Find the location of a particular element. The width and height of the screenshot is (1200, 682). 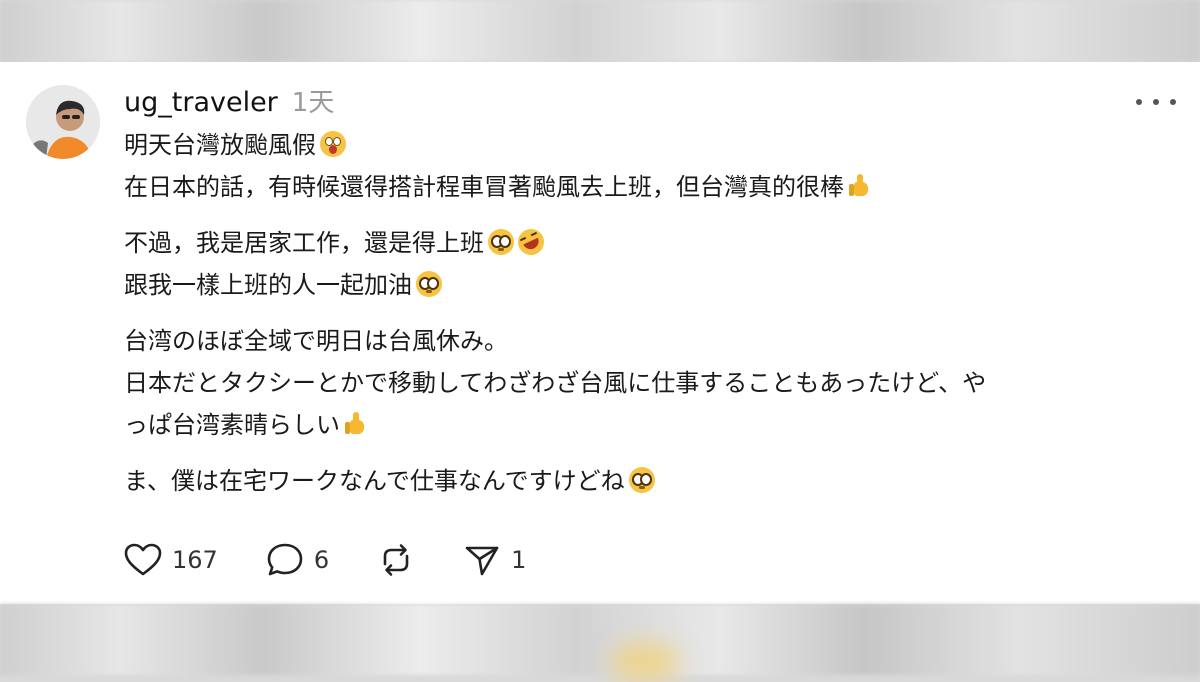

shocked-face-emoji-icon is located at coordinates (333, 144).